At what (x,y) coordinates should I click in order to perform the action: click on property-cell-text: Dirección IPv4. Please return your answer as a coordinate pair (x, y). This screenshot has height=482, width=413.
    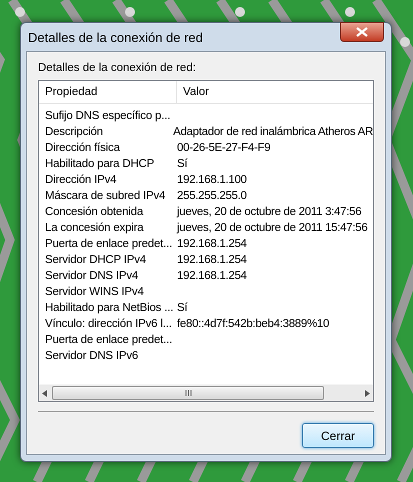
    Looking at the image, I should click on (81, 180).